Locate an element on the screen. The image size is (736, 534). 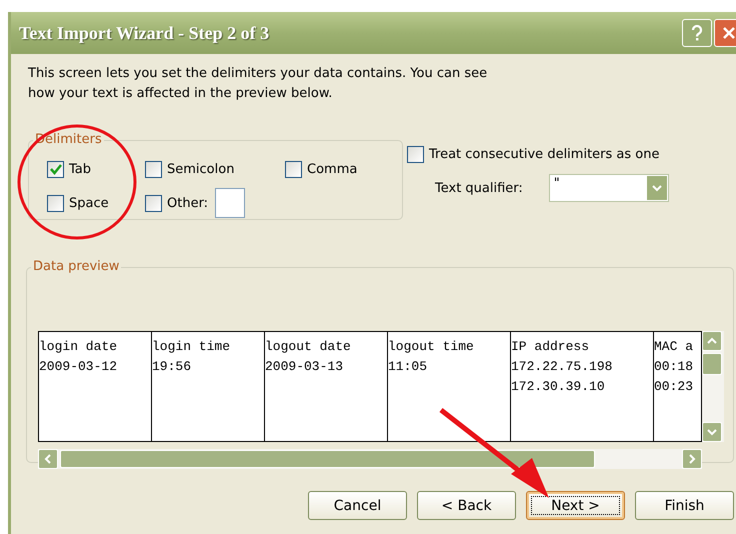
scroll-up-button is located at coordinates (712, 341).